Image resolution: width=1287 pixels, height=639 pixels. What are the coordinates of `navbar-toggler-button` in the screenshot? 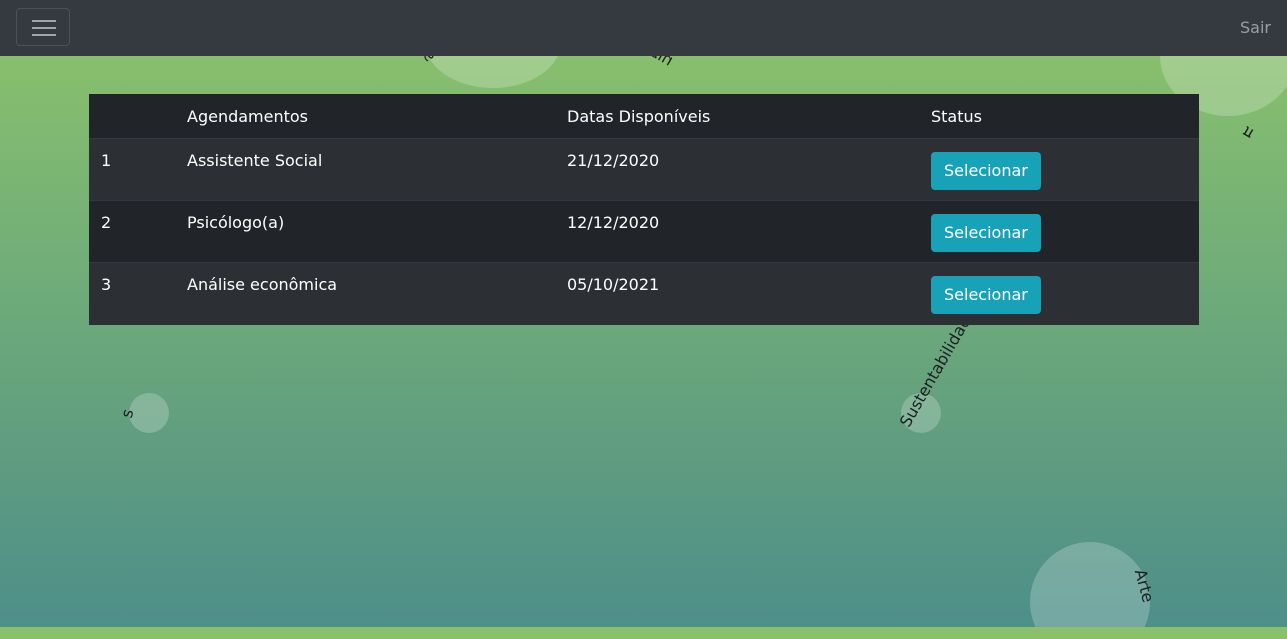 It's located at (43, 27).